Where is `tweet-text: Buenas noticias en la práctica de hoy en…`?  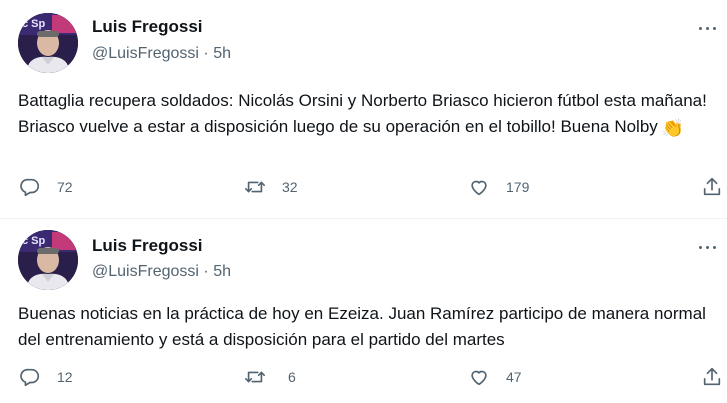
tweet-text: Buenas noticias en la práctica de hoy en… is located at coordinates (362, 326).